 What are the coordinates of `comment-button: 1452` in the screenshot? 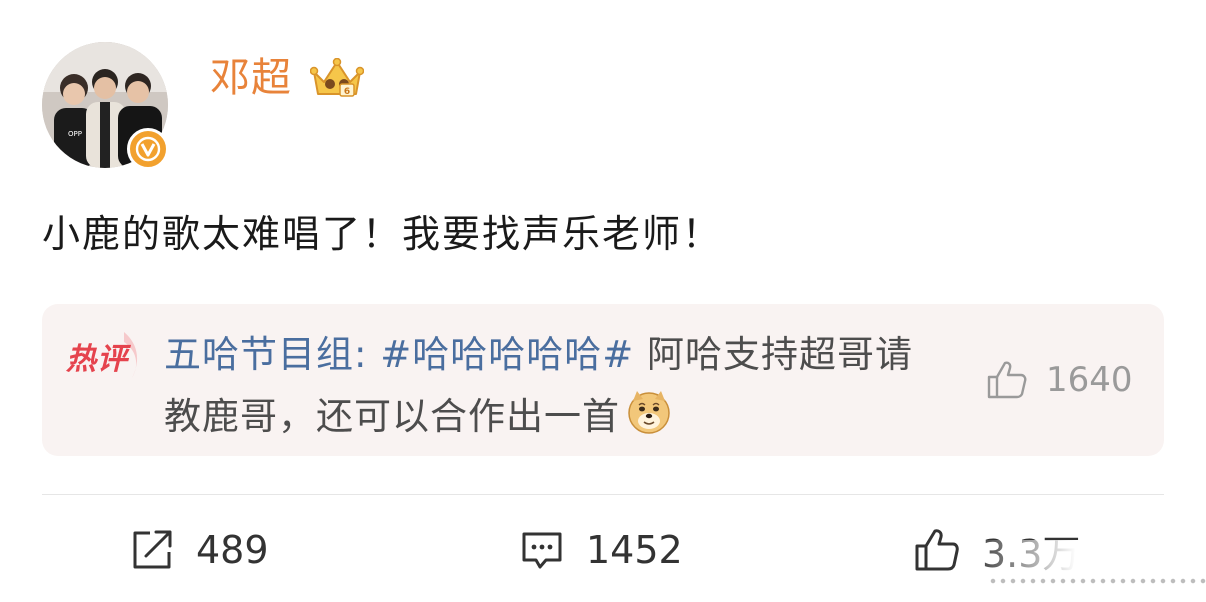 It's located at (601, 550).